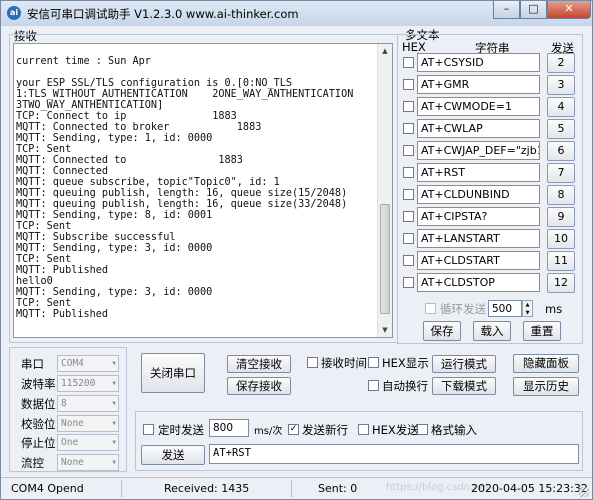  I want to click on auto-wrap-label: 自动换行, so click(405, 386).